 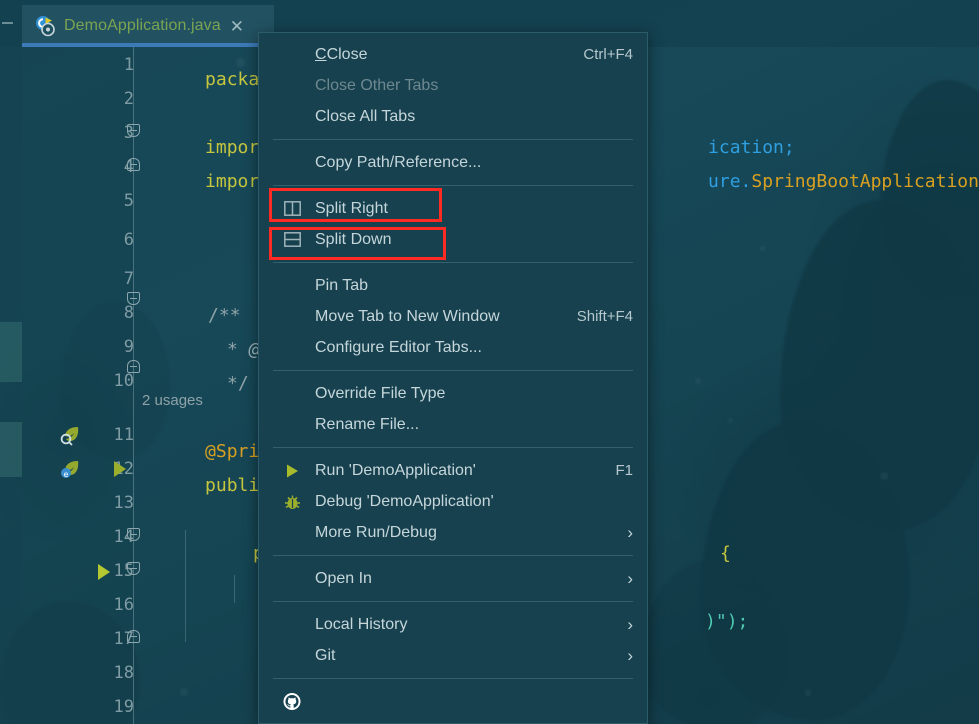 I want to click on line-number: 15, so click(x=123, y=571).